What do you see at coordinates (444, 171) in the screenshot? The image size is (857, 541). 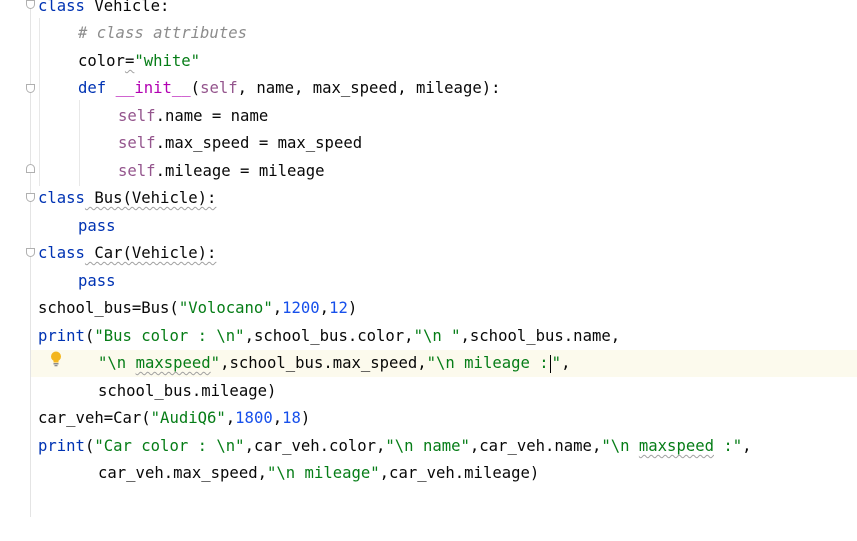 I see `code-line-7: self.mileage = mileage` at bounding box center [444, 171].